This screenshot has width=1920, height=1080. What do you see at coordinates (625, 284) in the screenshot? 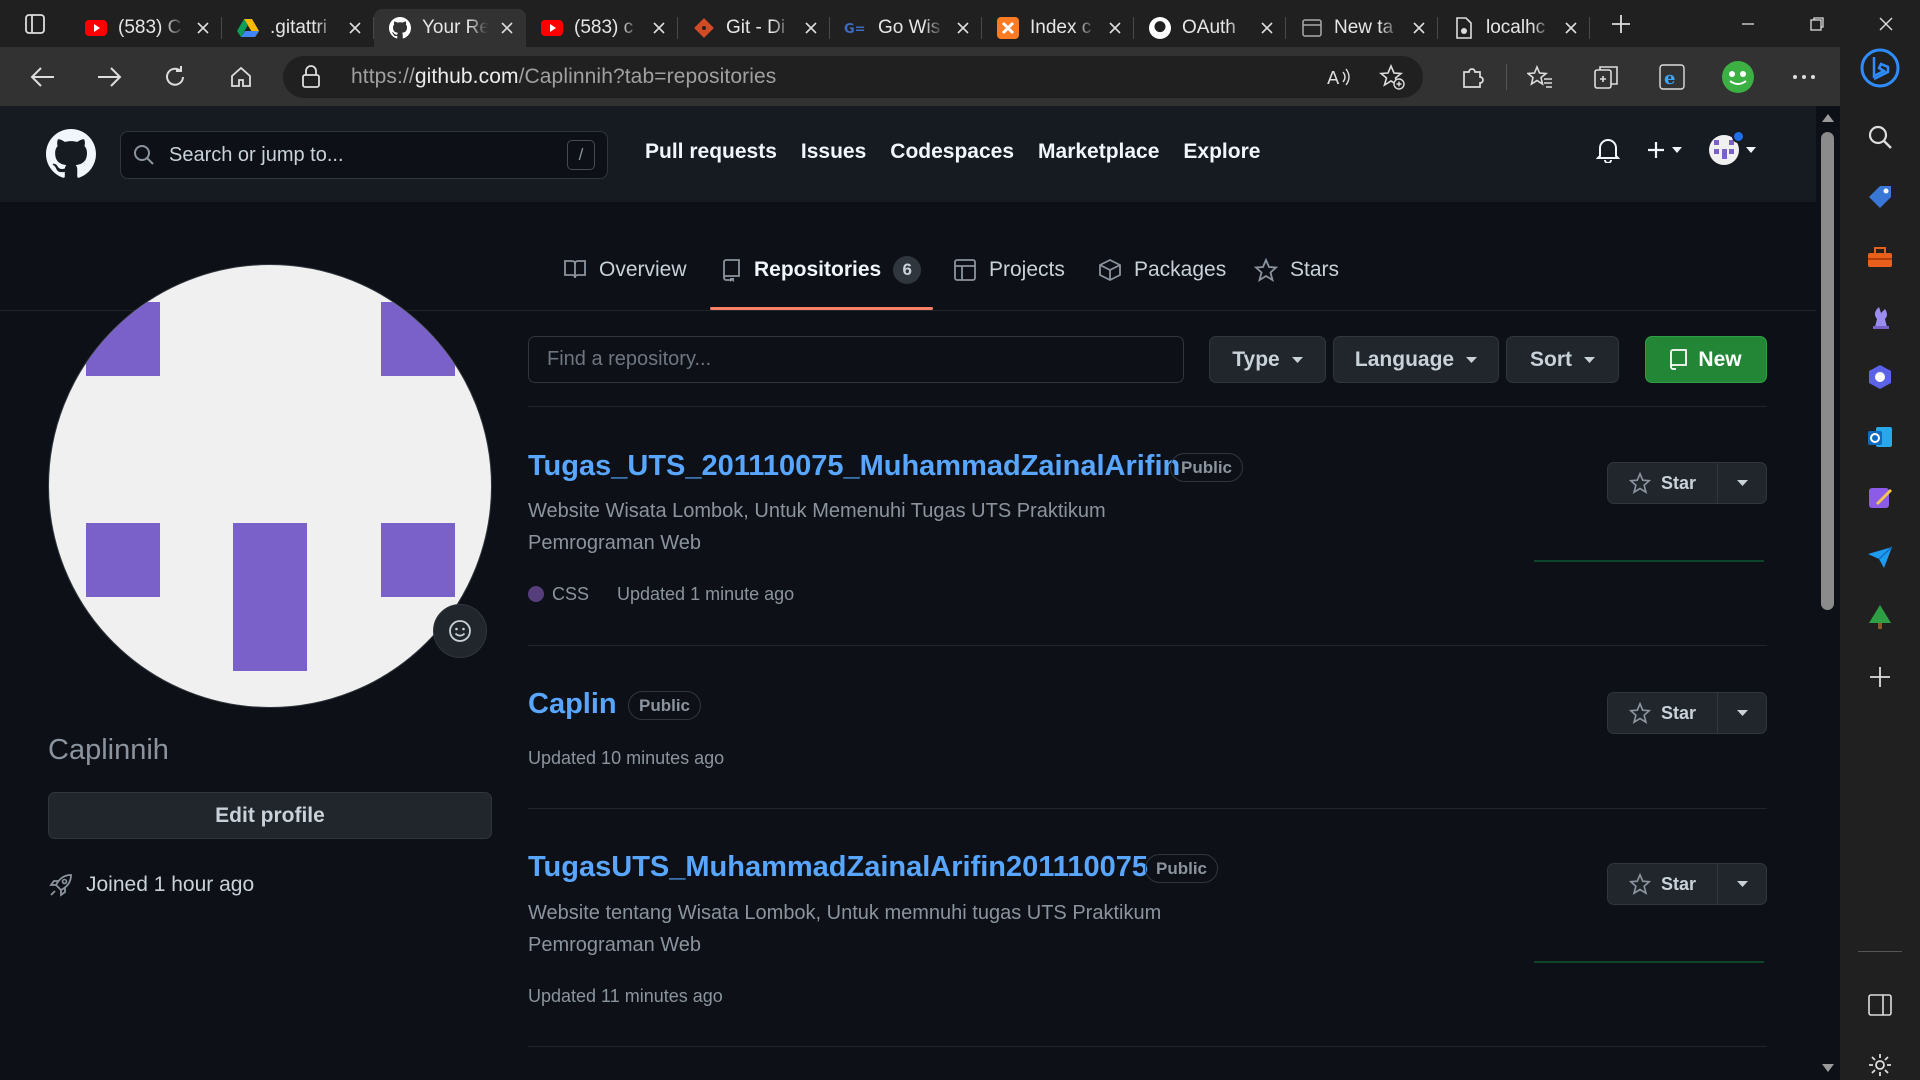
I see `tab-overview: Overview` at bounding box center [625, 284].